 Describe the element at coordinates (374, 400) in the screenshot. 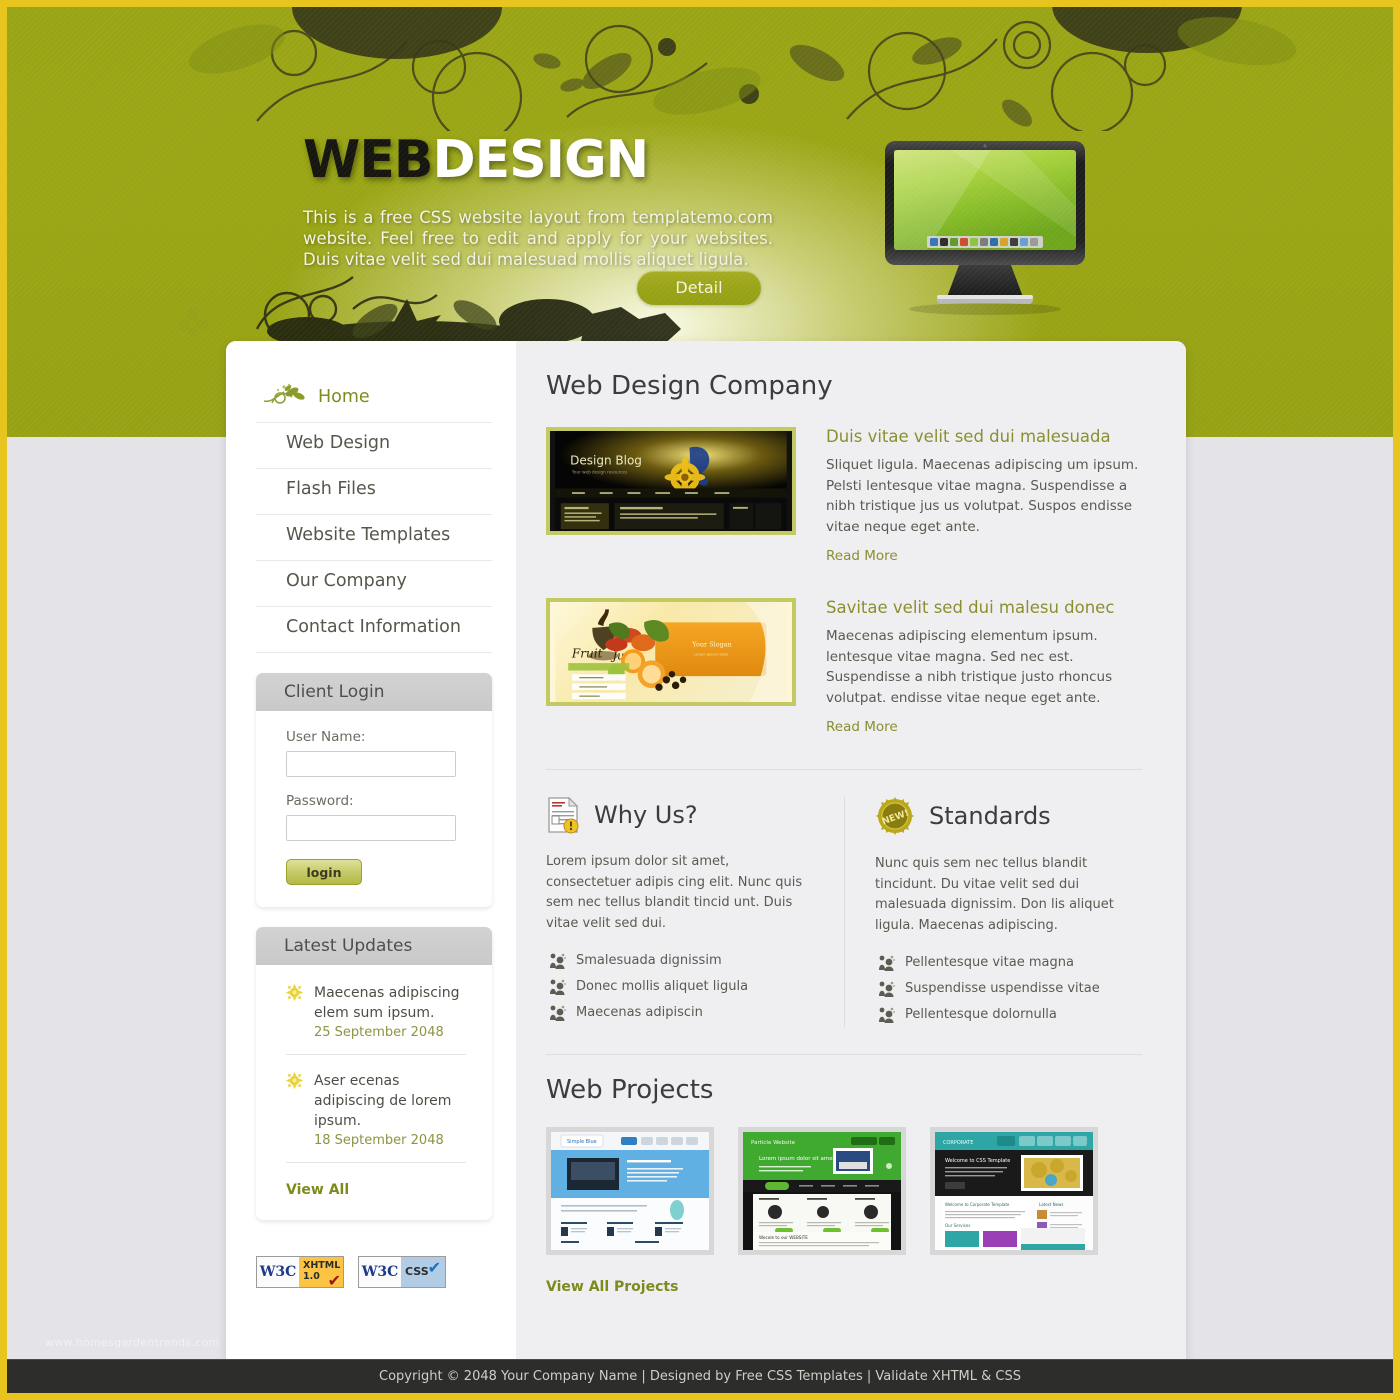

I see `sidebar-item-home: Home` at that location.